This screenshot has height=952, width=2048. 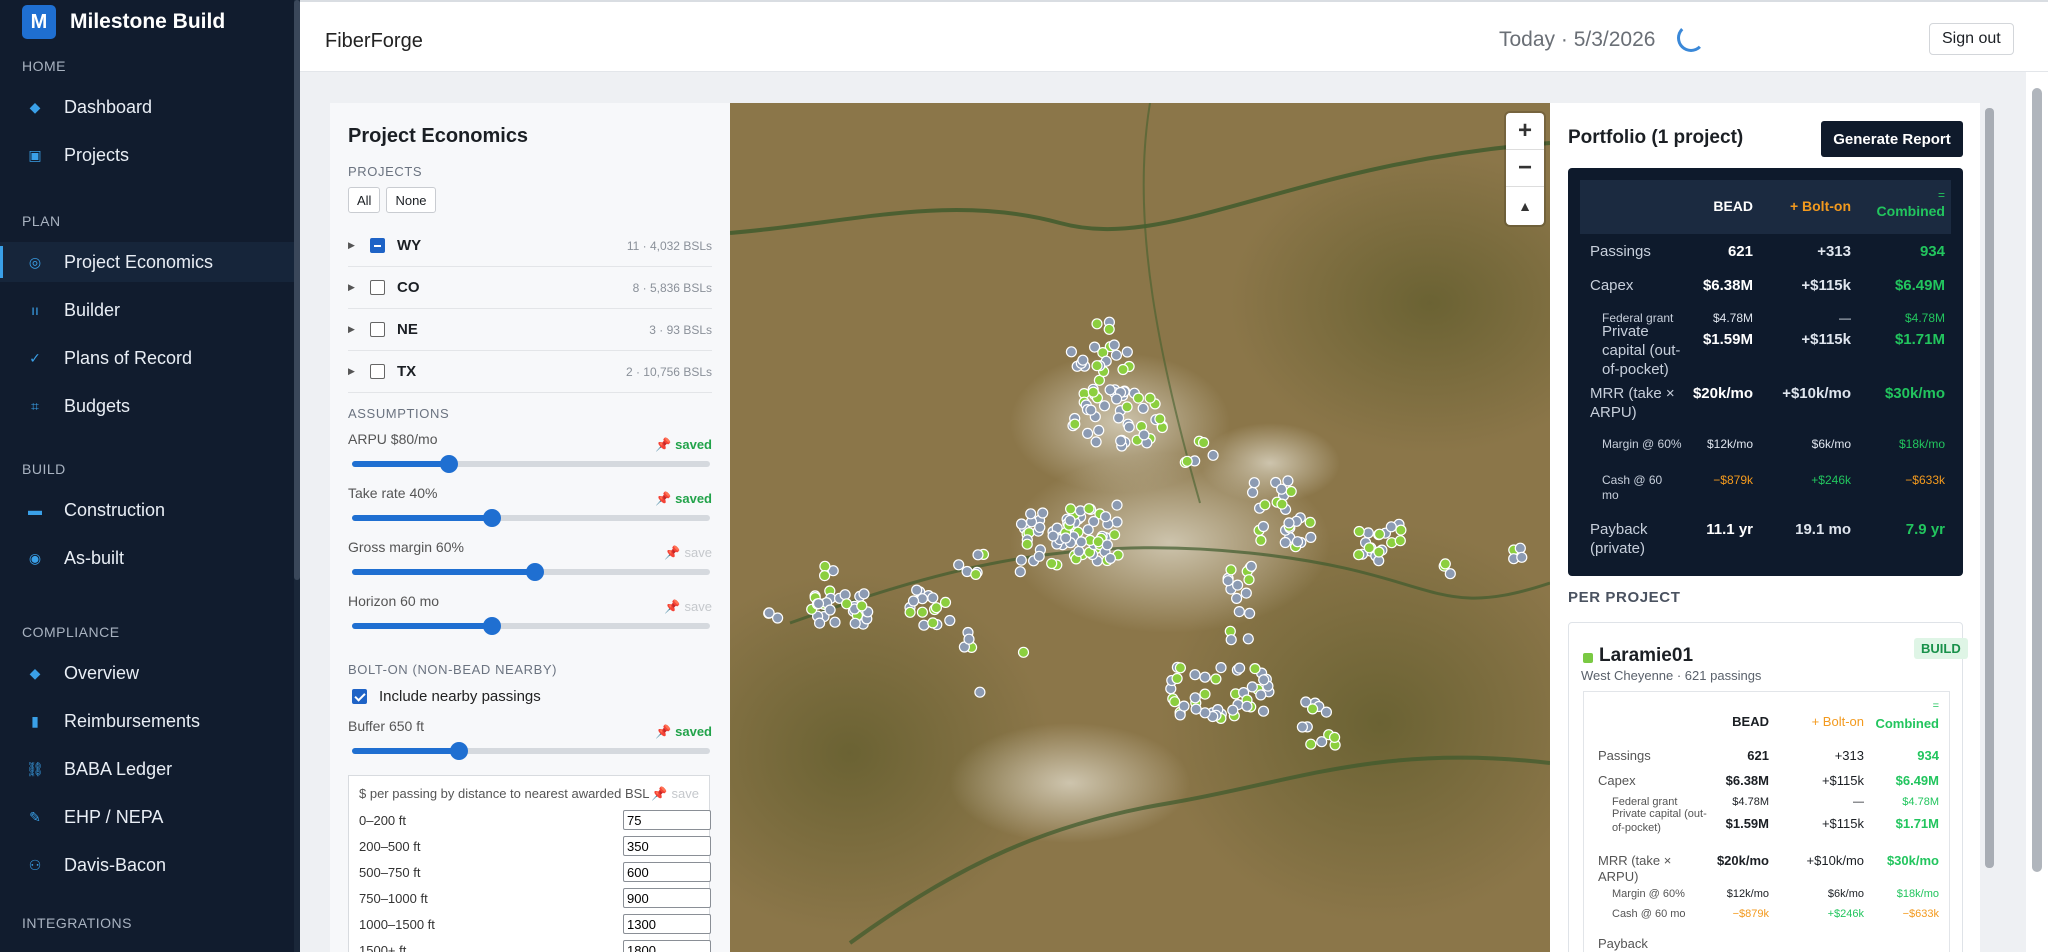 I want to click on nav-item-ehp-nepa: ✎ EHP / NEPA, so click(x=147, y=817).